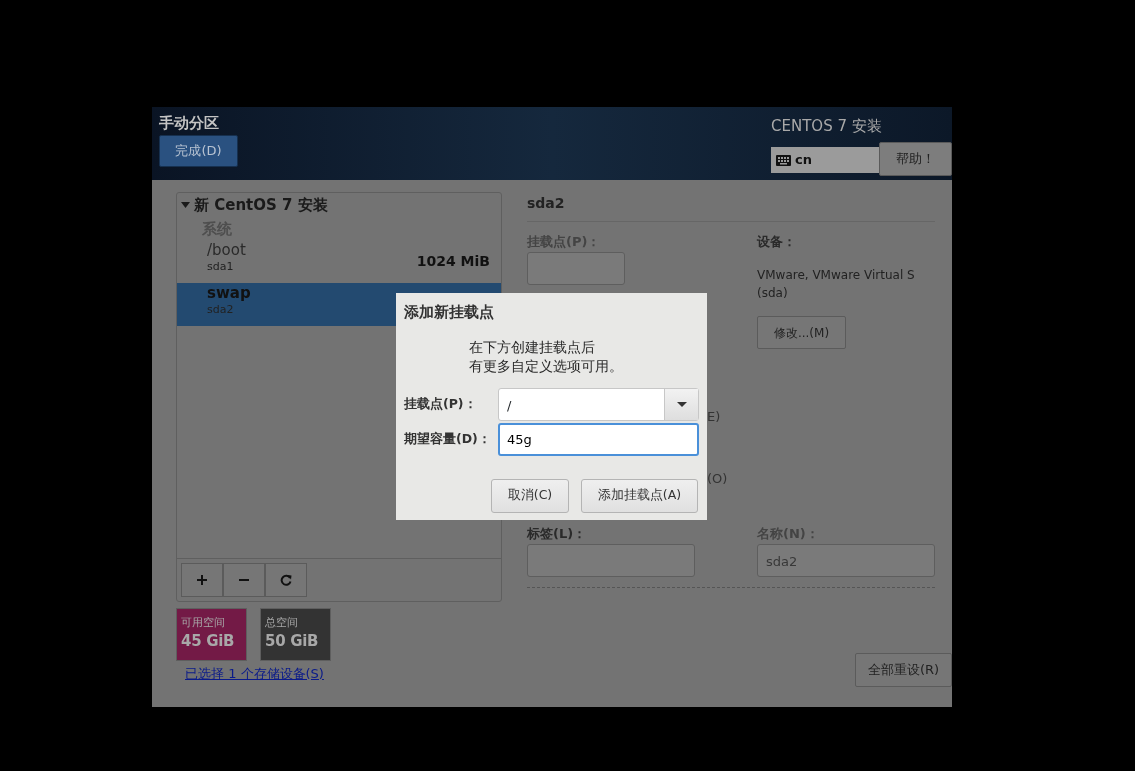  What do you see at coordinates (448, 438) in the screenshot?
I see `capacity-label: 期望容量(D)：` at bounding box center [448, 438].